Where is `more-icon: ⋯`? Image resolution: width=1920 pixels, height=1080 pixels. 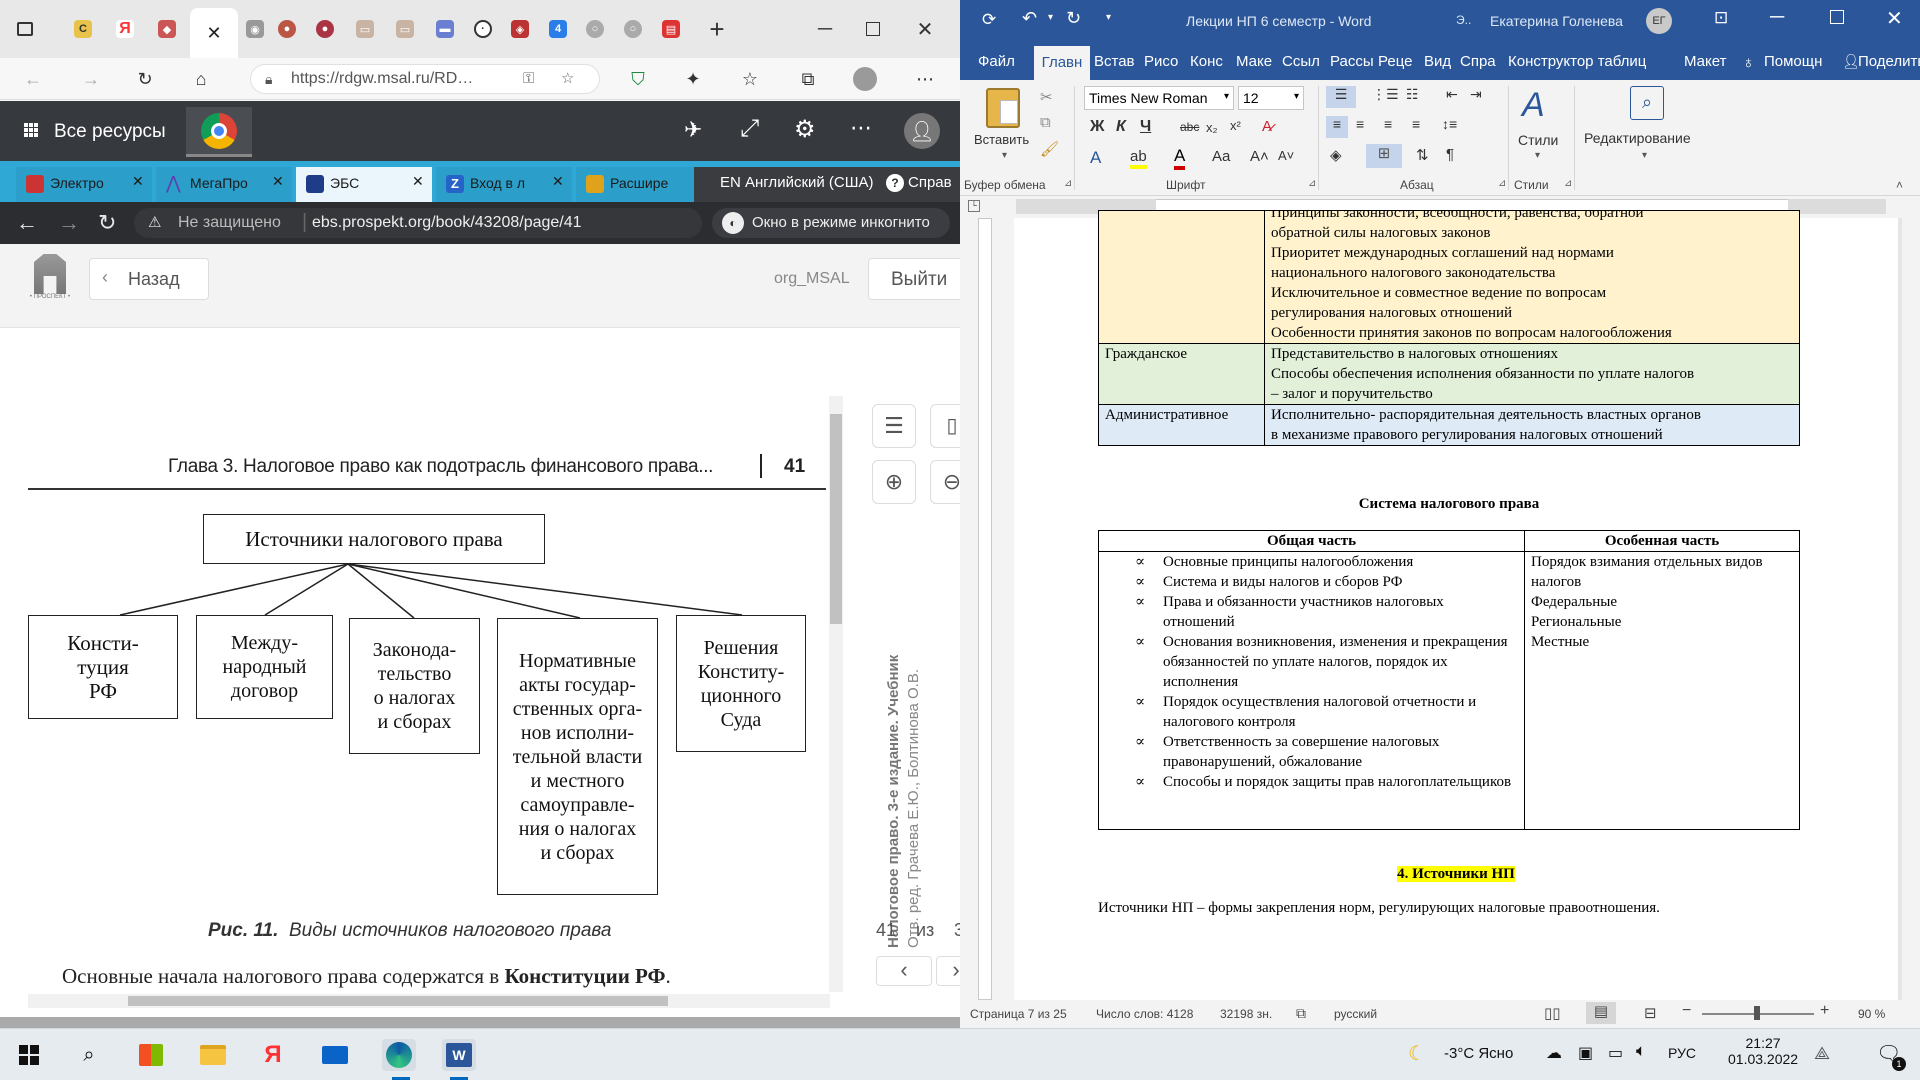
more-icon: ⋯ is located at coordinates (925, 79).